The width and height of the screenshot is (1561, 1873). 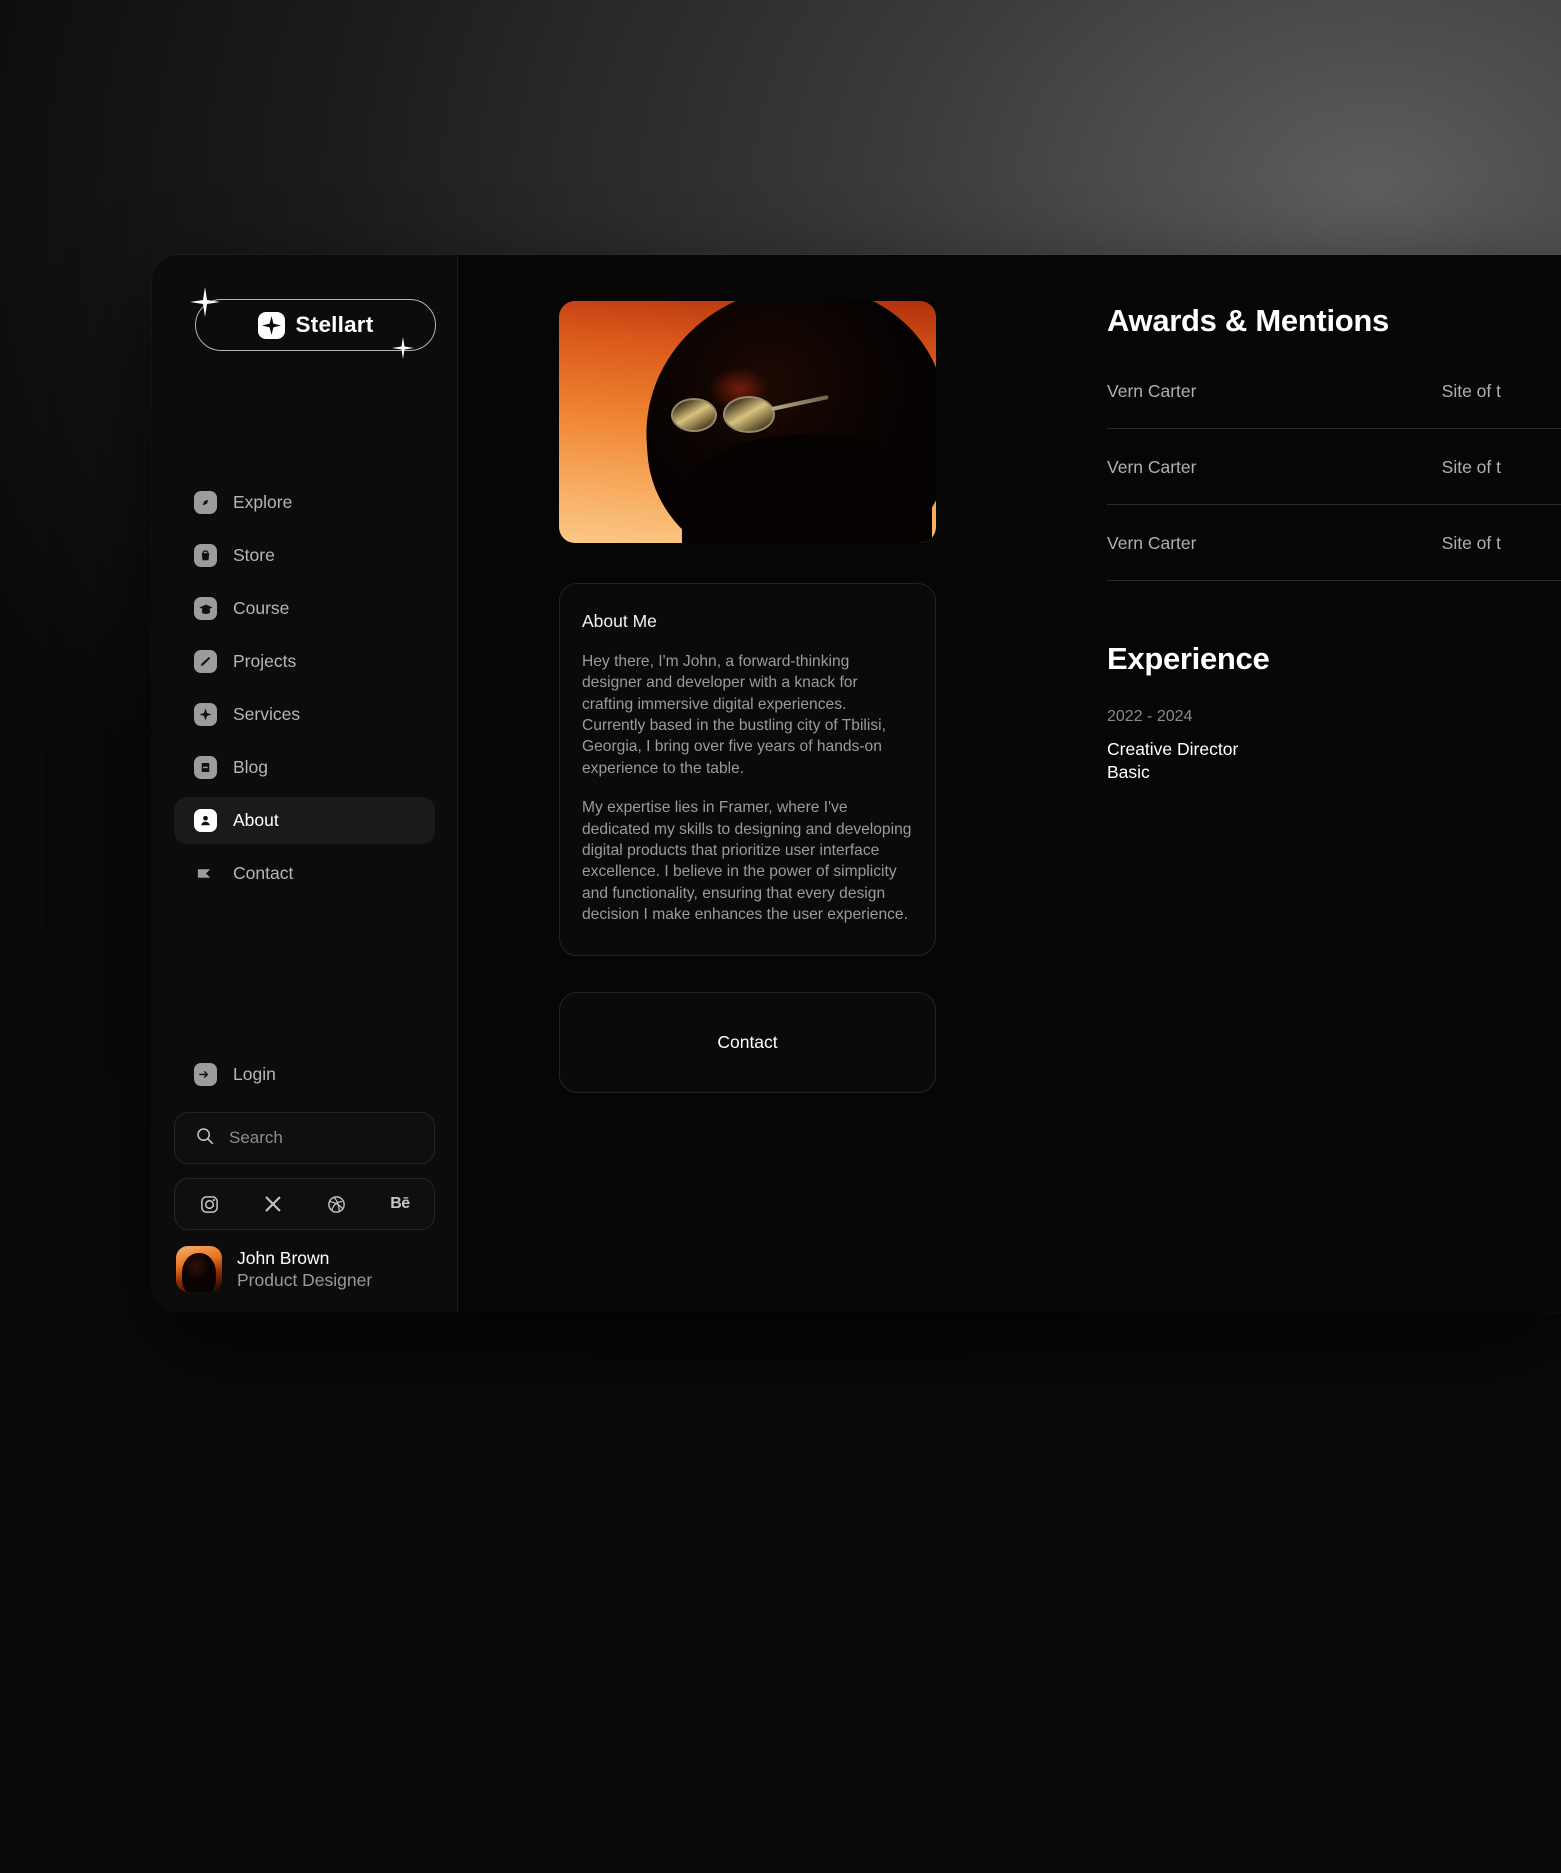 What do you see at coordinates (205, 555) in the screenshot?
I see `bag-icon` at bounding box center [205, 555].